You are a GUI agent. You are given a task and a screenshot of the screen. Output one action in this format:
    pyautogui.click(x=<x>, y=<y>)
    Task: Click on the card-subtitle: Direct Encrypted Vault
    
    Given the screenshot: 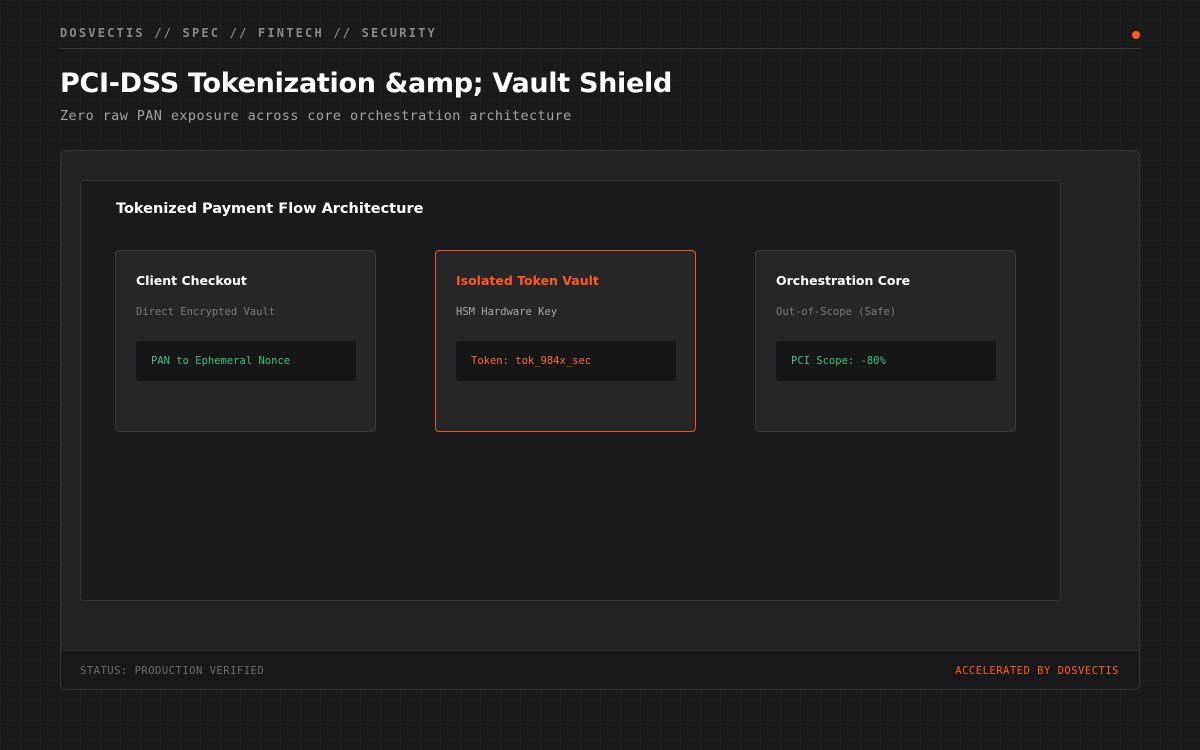 What is the action you would take?
    pyautogui.click(x=206, y=312)
    